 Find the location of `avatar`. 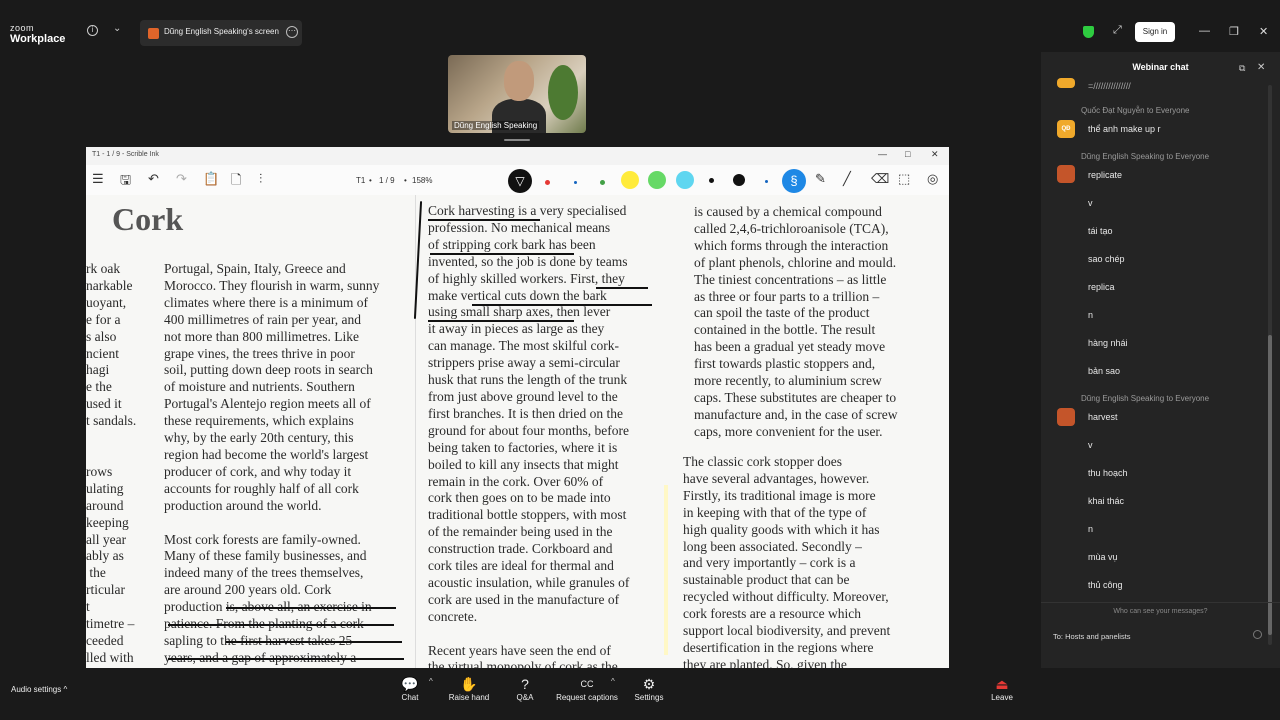

avatar is located at coordinates (1066, 417).